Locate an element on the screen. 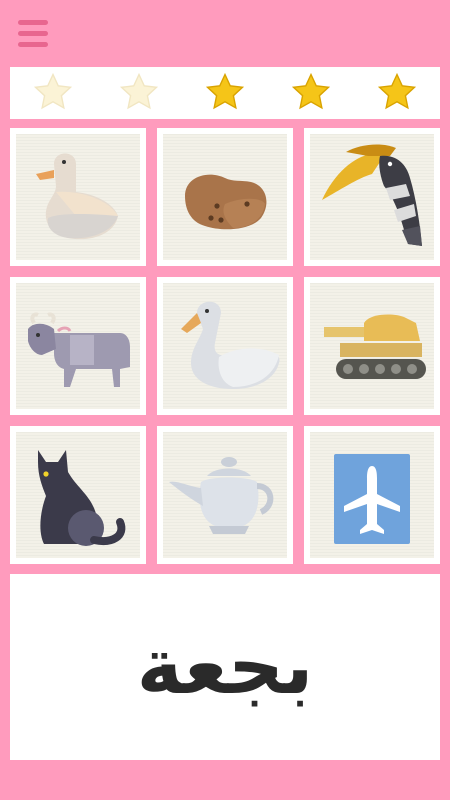 The width and height of the screenshot is (450, 800). choice-tile-cat is located at coordinates (78, 495).